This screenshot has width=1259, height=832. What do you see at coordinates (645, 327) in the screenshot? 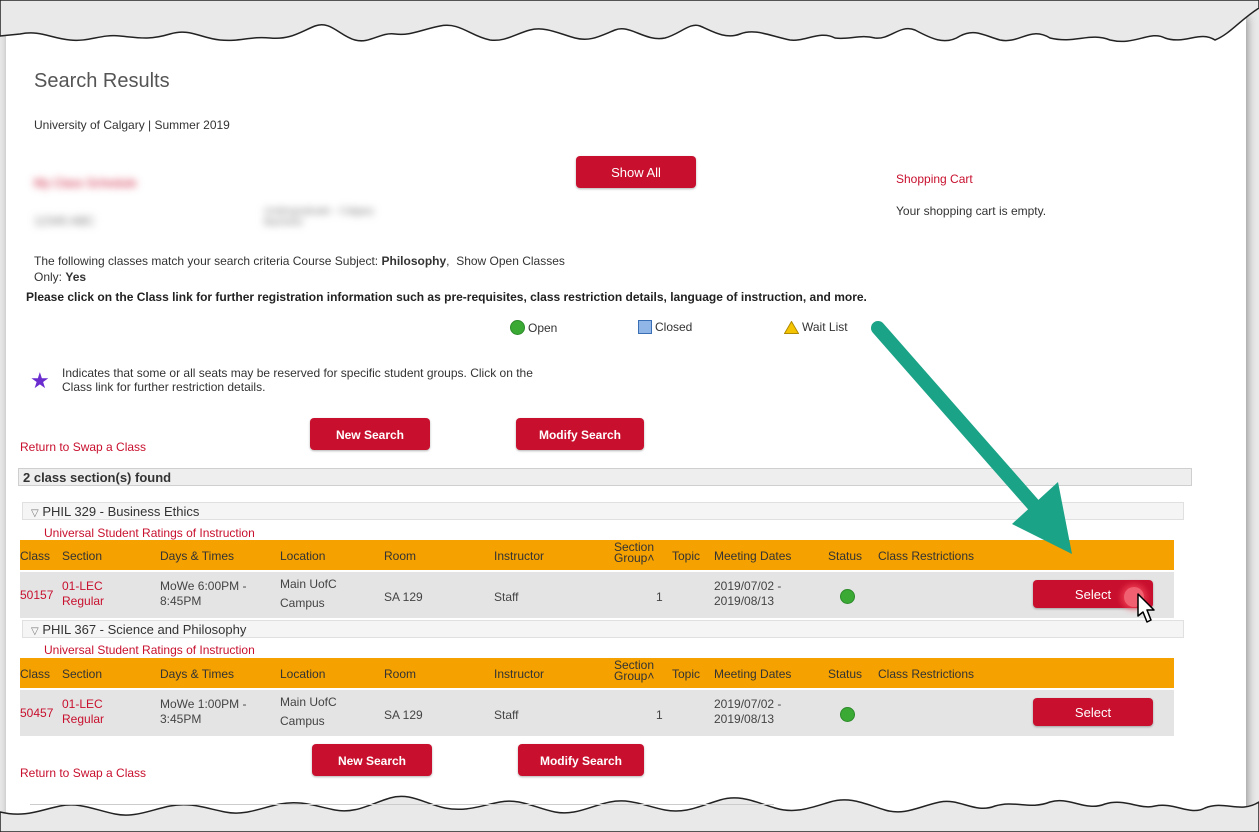
I see `closed-status-icon` at bounding box center [645, 327].